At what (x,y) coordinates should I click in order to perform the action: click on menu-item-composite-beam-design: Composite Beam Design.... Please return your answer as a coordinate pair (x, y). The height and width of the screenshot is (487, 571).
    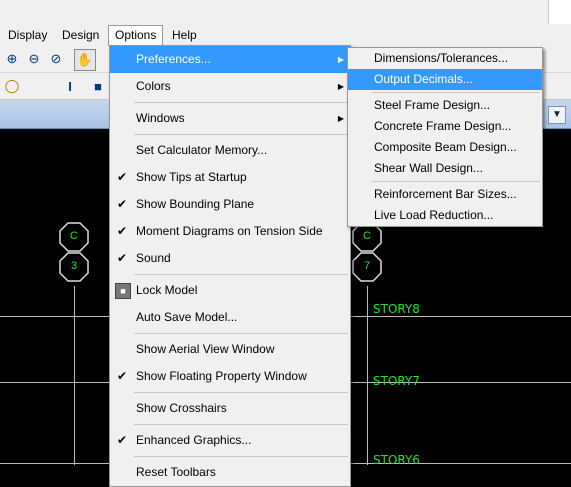
    Looking at the image, I should click on (445, 147).